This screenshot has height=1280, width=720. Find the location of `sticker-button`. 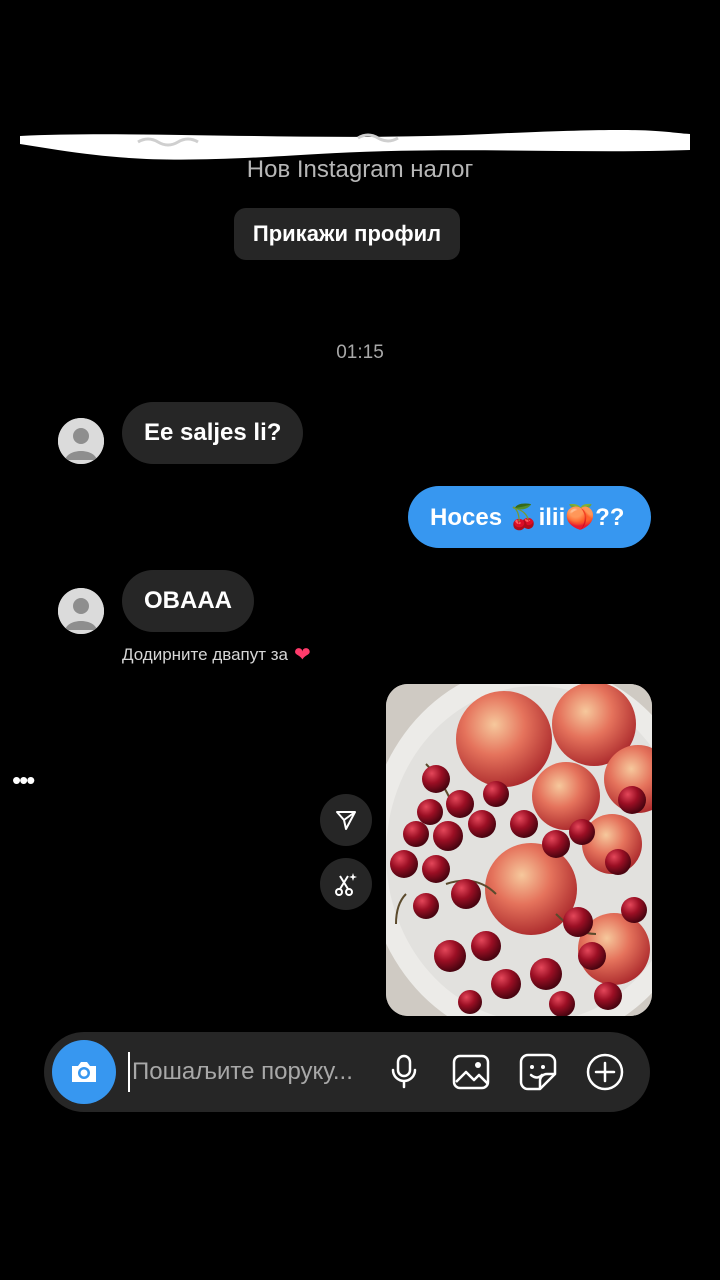

sticker-button is located at coordinates (538, 1072).